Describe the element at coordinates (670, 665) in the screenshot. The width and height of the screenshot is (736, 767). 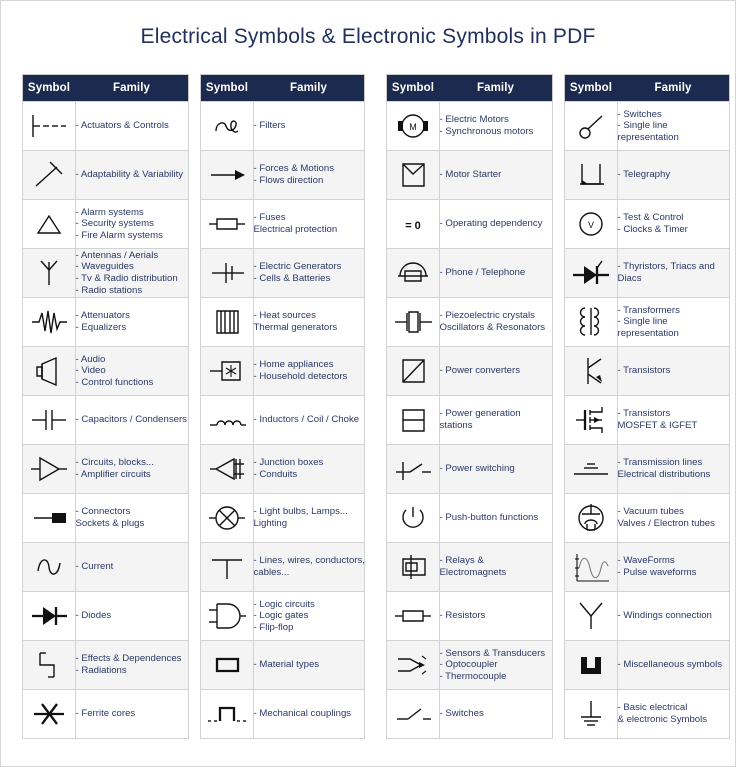
I see `family-line: - Miscellaneous symbols` at that location.